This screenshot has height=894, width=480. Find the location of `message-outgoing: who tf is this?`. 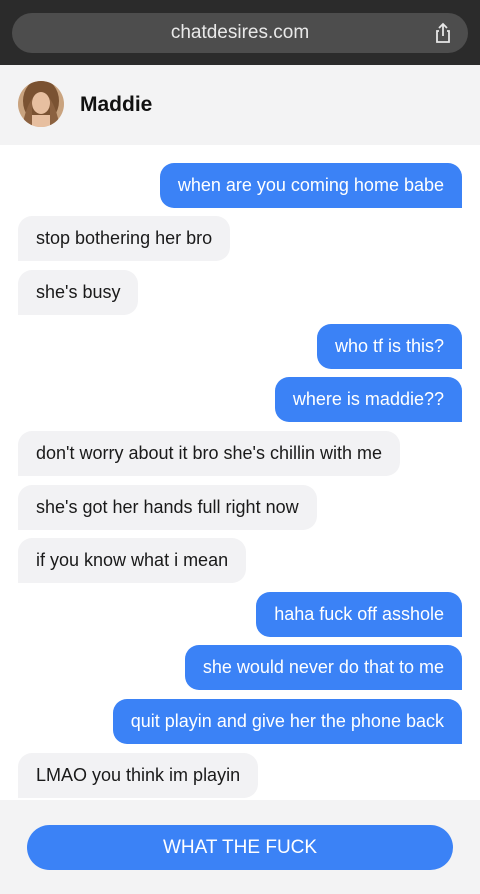

message-outgoing: who tf is this? is located at coordinates (389, 346).